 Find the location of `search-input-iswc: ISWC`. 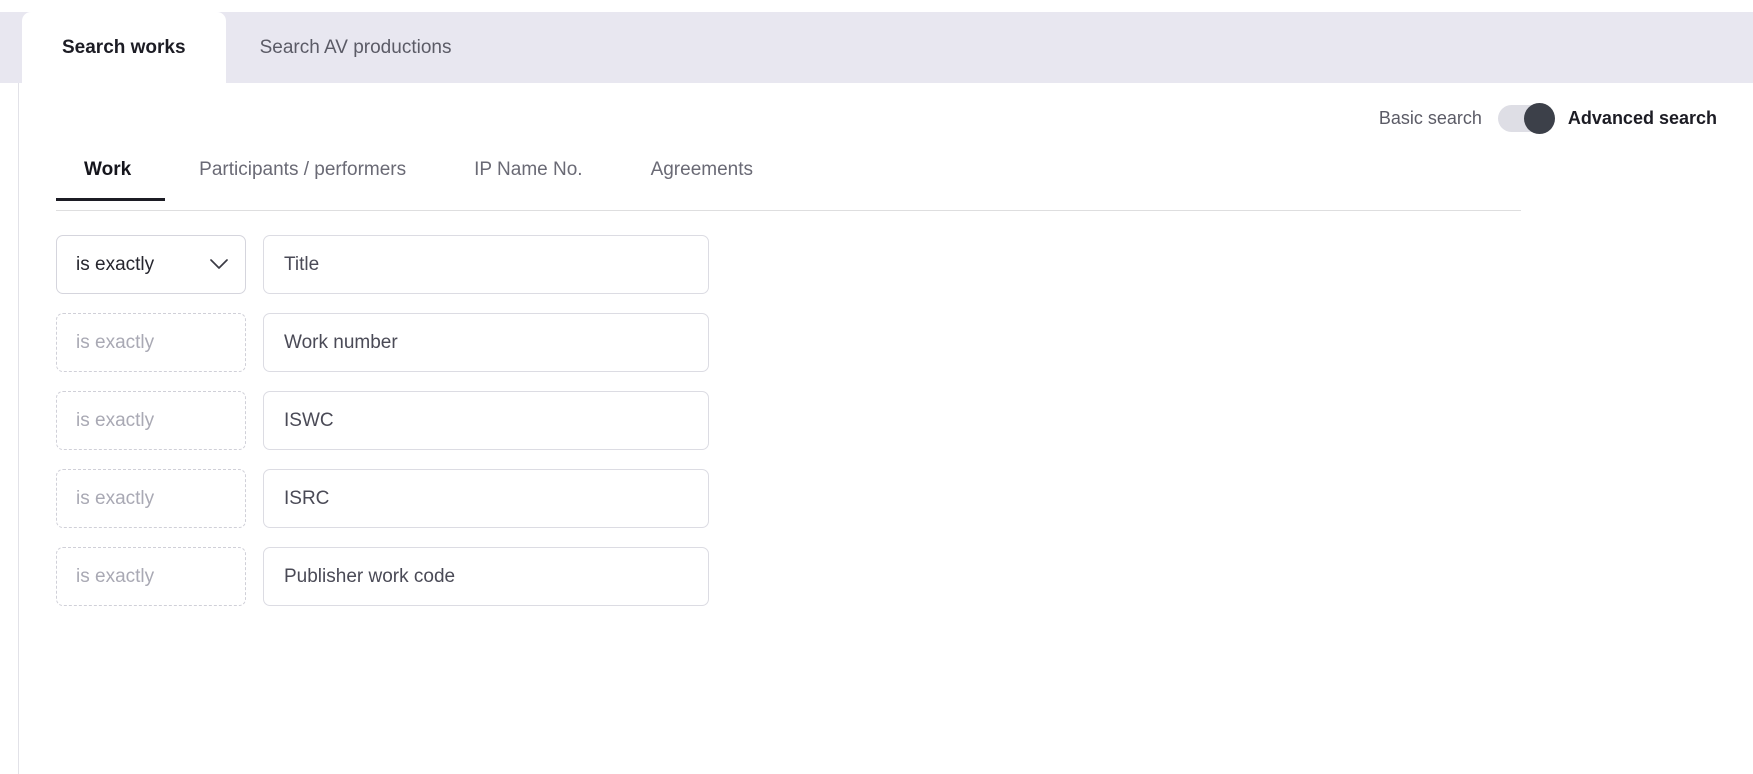

search-input-iswc: ISWC is located at coordinates (486, 420).